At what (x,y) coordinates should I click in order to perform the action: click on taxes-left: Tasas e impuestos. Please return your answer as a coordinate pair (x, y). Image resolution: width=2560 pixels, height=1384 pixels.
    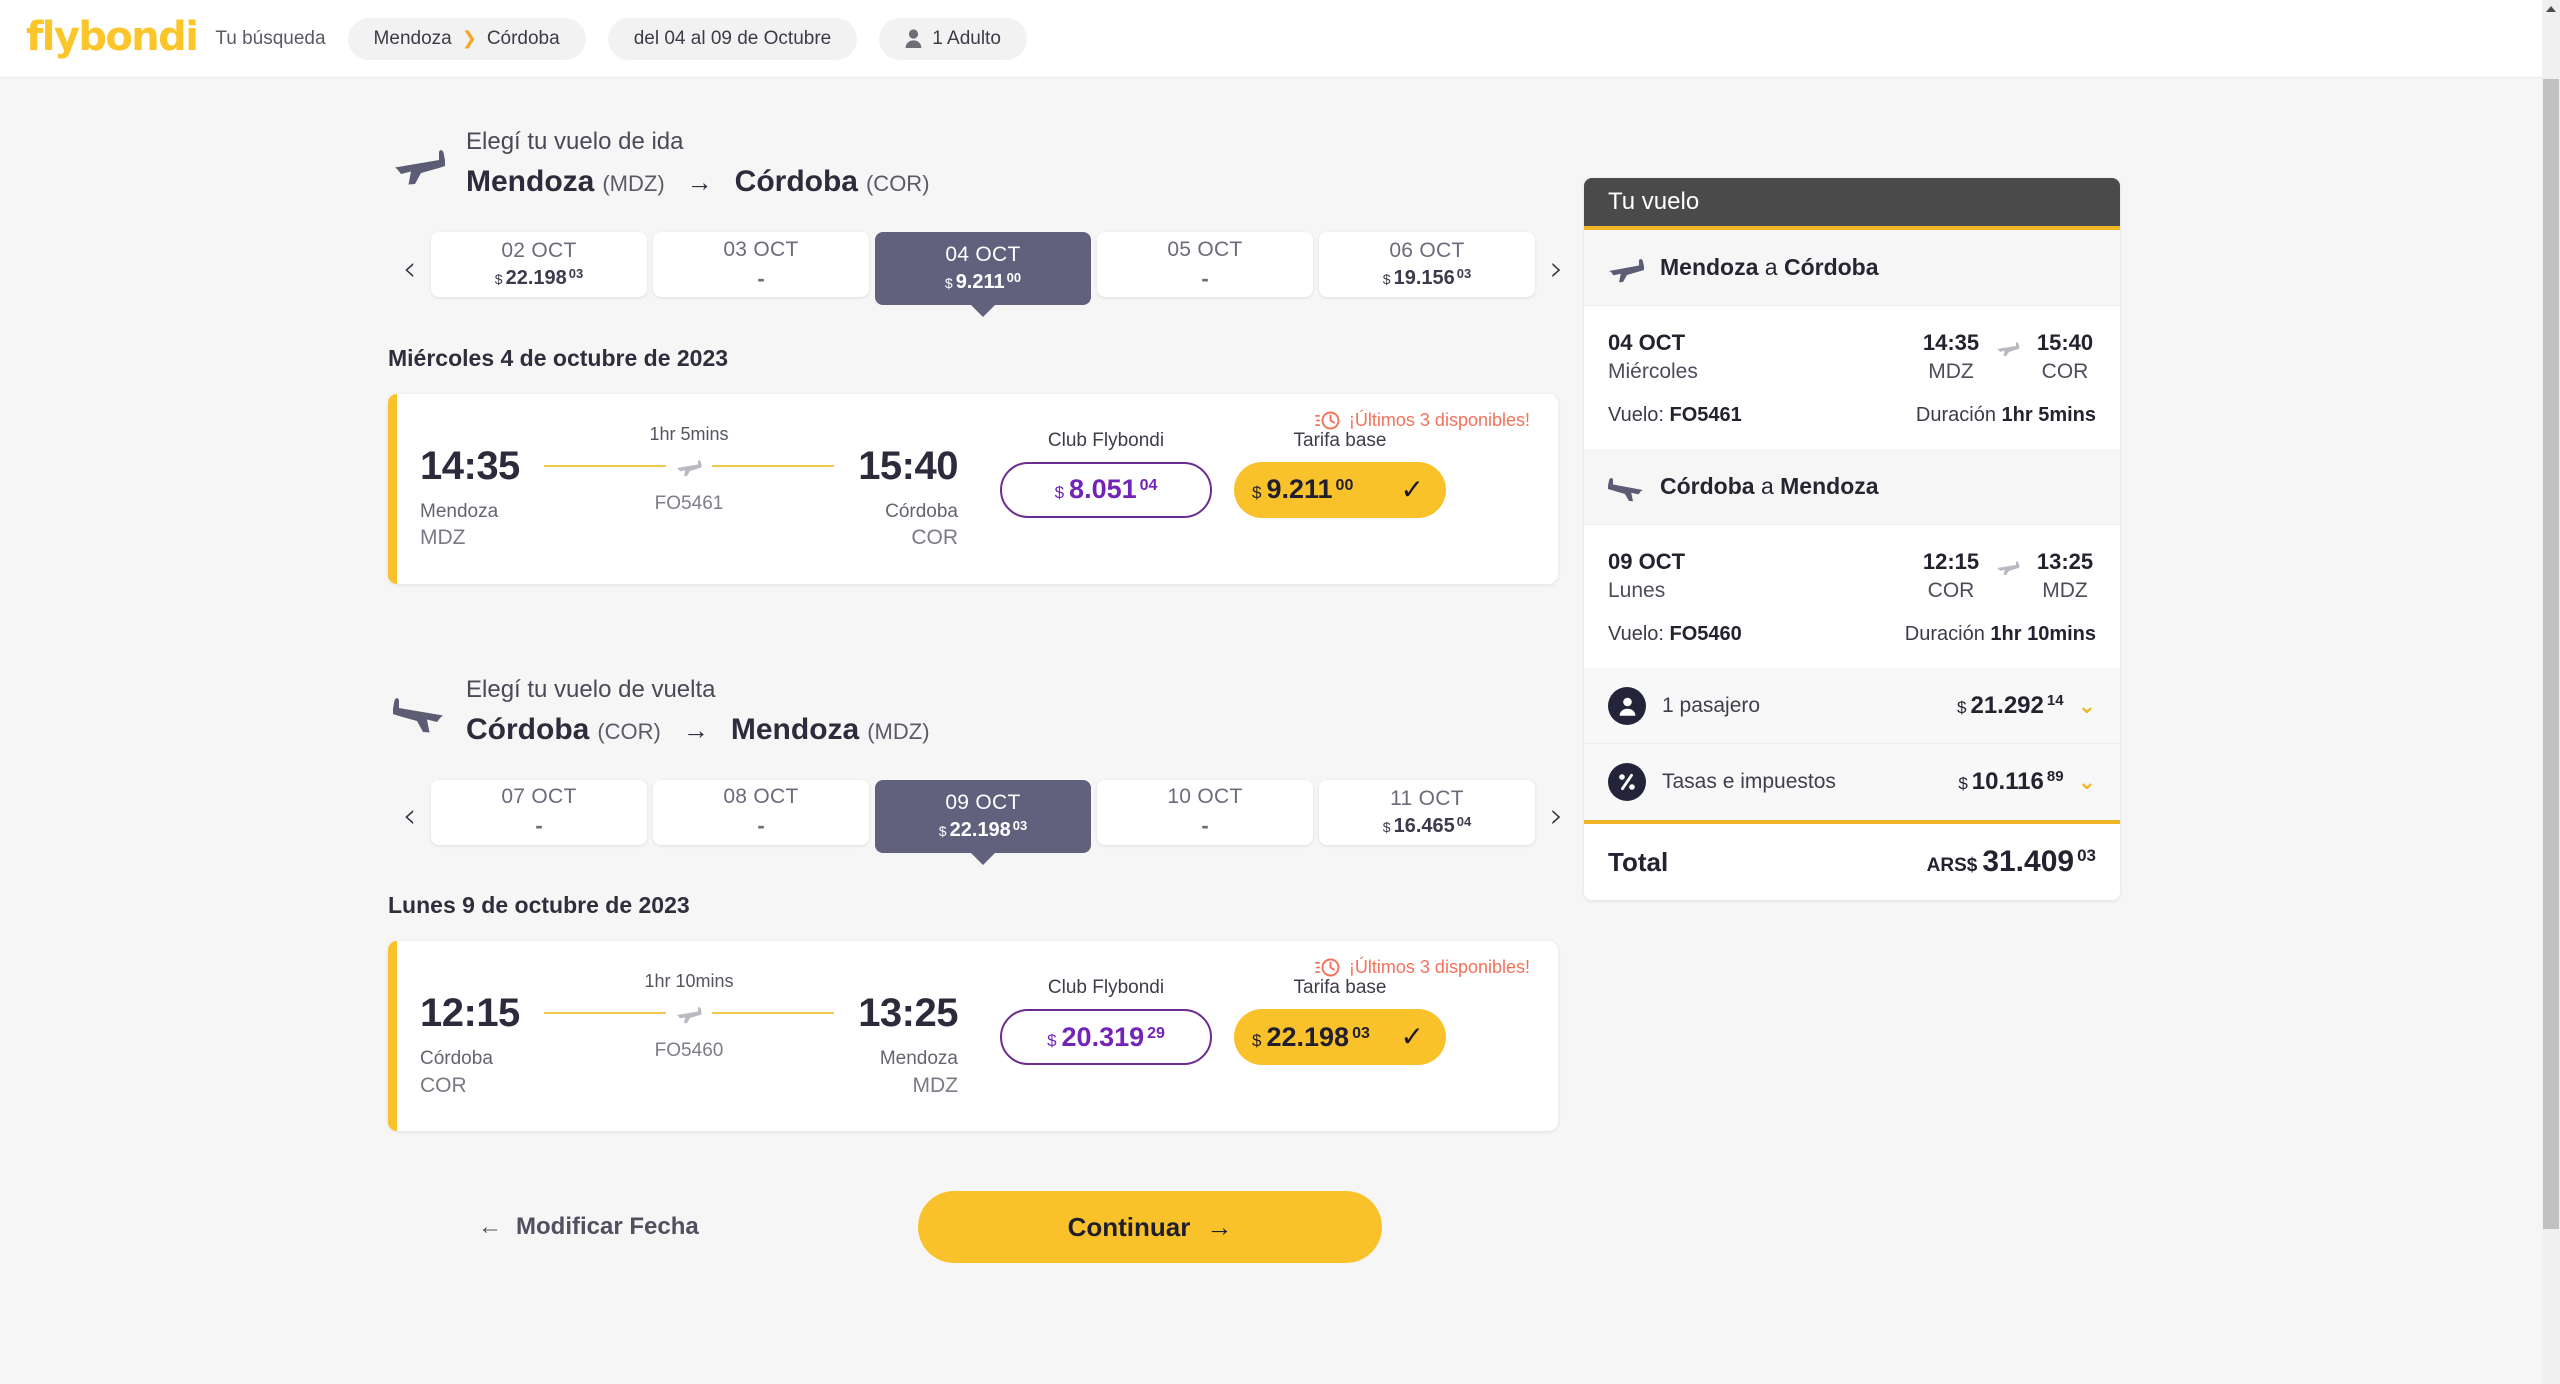
    Looking at the image, I should click on (1722, 782).